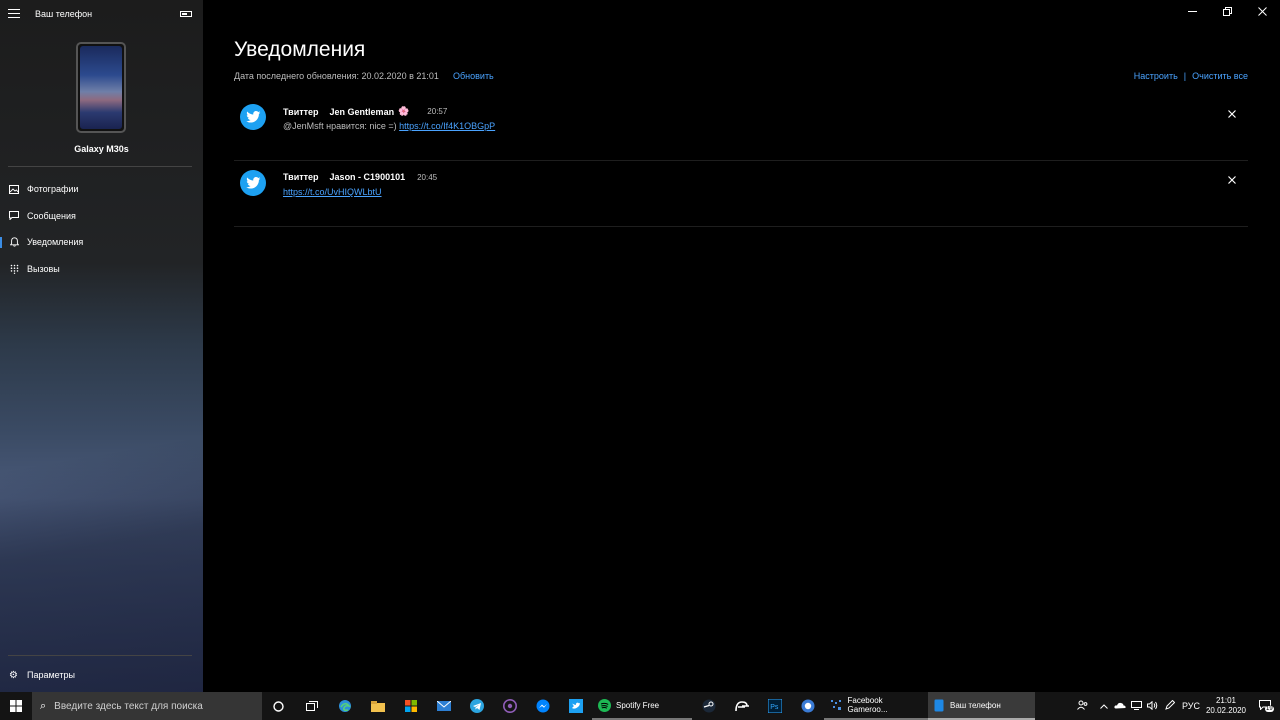 Image resolution: width=1280 pixels, height=720 pixels. I want to click on sidebar-header: Ваш телефон, so click(101, 14).